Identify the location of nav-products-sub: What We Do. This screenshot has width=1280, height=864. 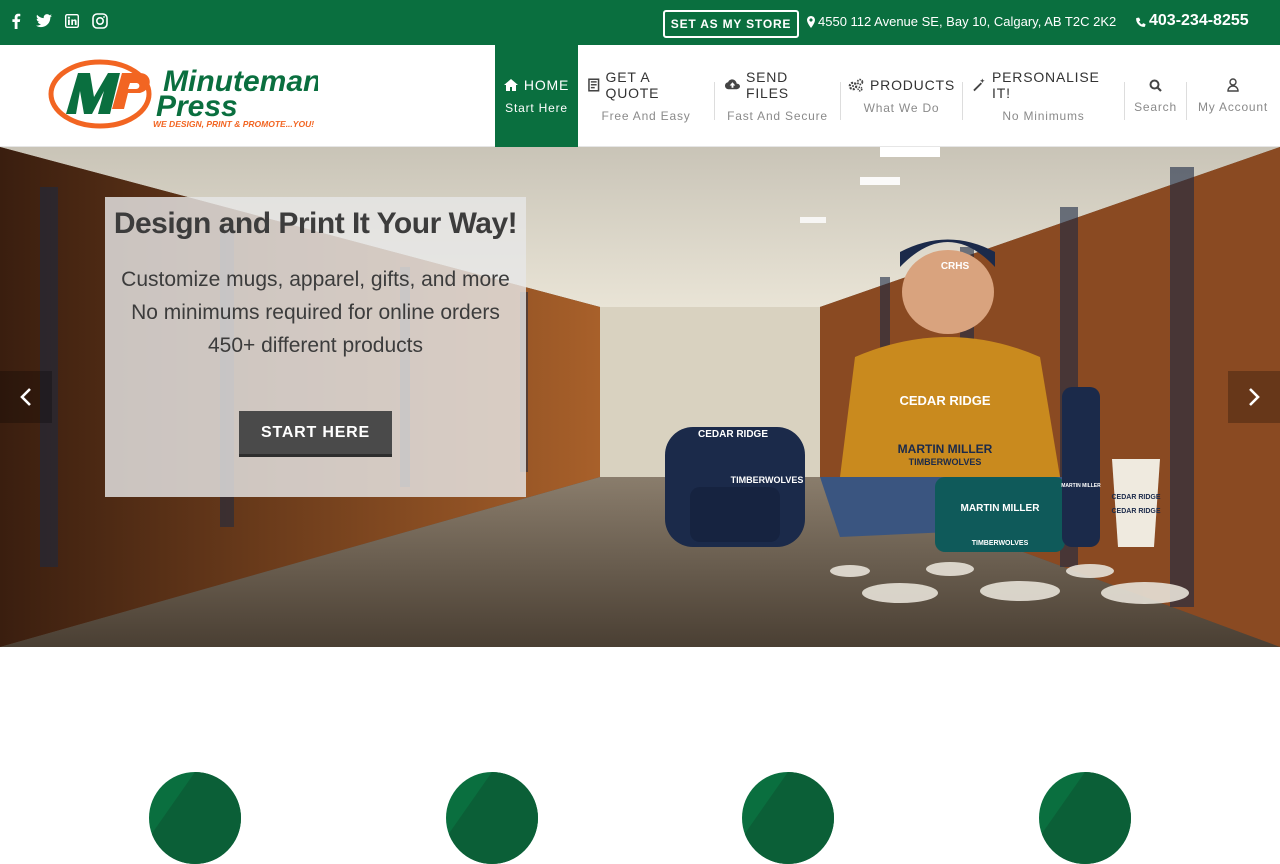
(901, 108).